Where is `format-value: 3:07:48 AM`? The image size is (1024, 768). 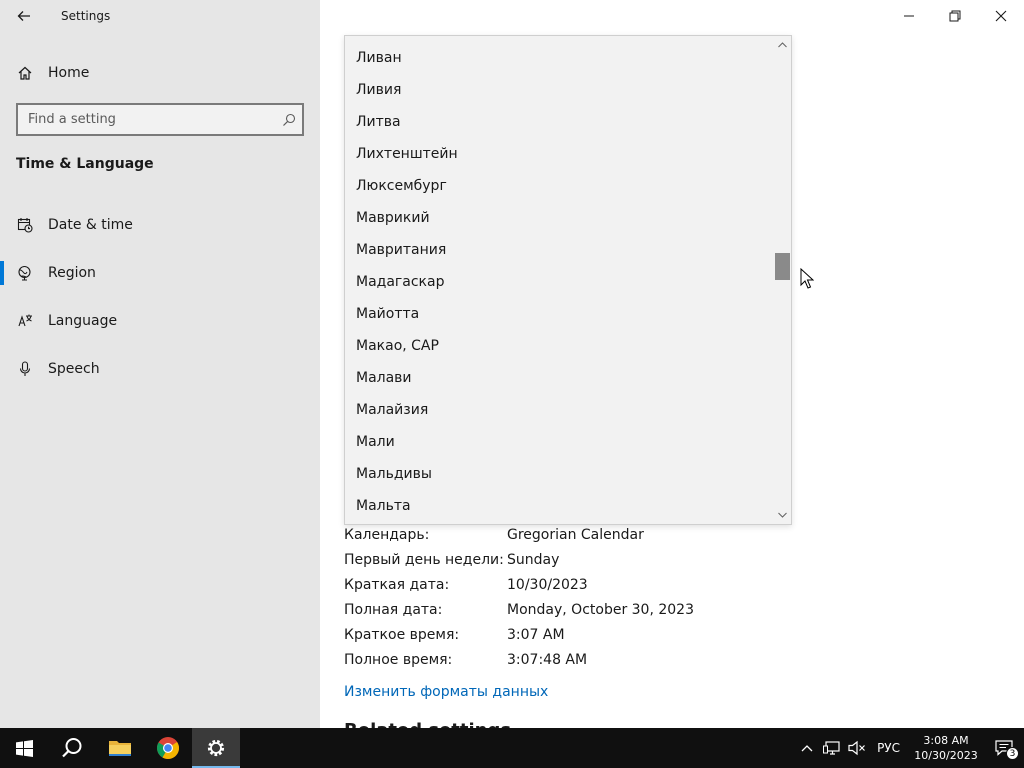 format-value: 3:07:48 AM is located at coordinates (547, 659).